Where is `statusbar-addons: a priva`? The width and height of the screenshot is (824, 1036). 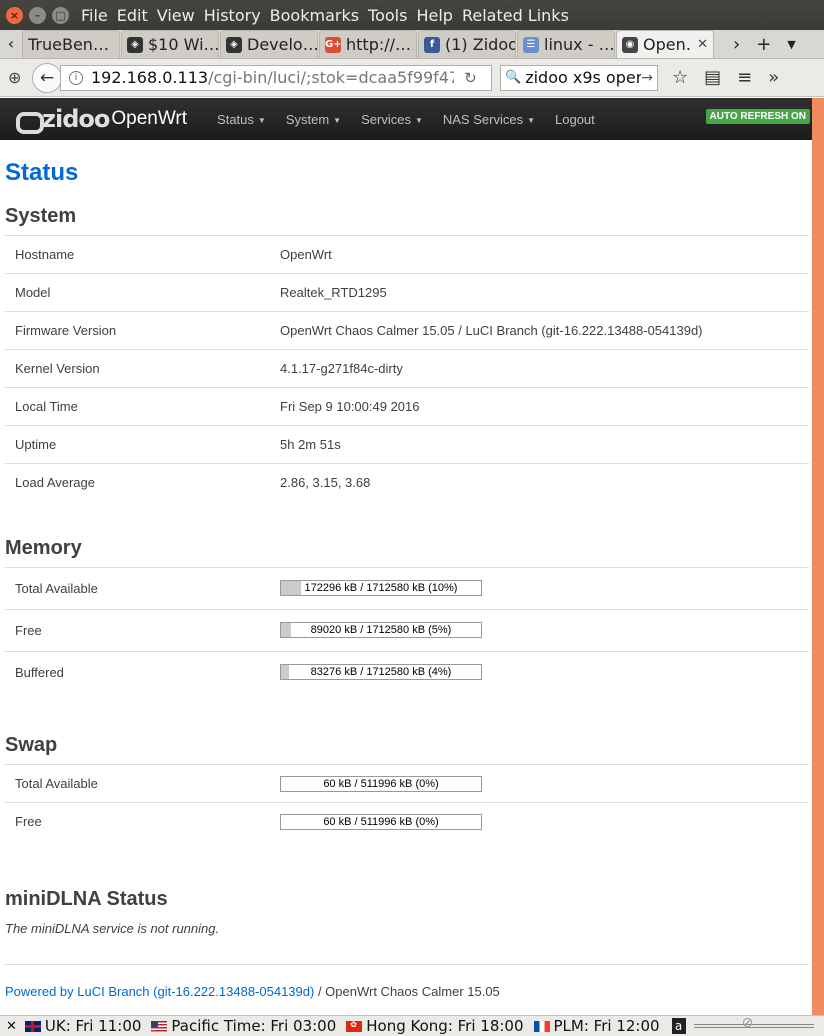
statusbar-addons: a priva is located at coordinates (747, 1025).